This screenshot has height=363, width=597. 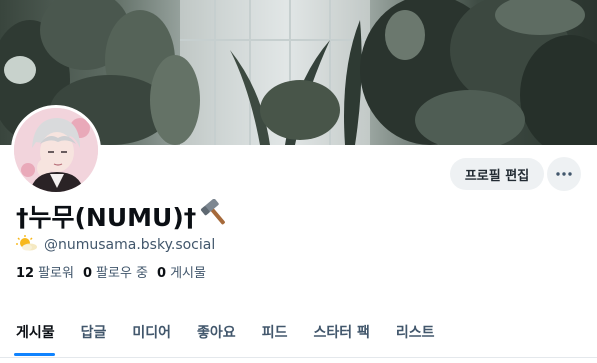 What do you see at coordinates (341, 332) in the screenshot?
I see `tab-starter-packs: 스타터 팩` at bounding box center [341, 332].